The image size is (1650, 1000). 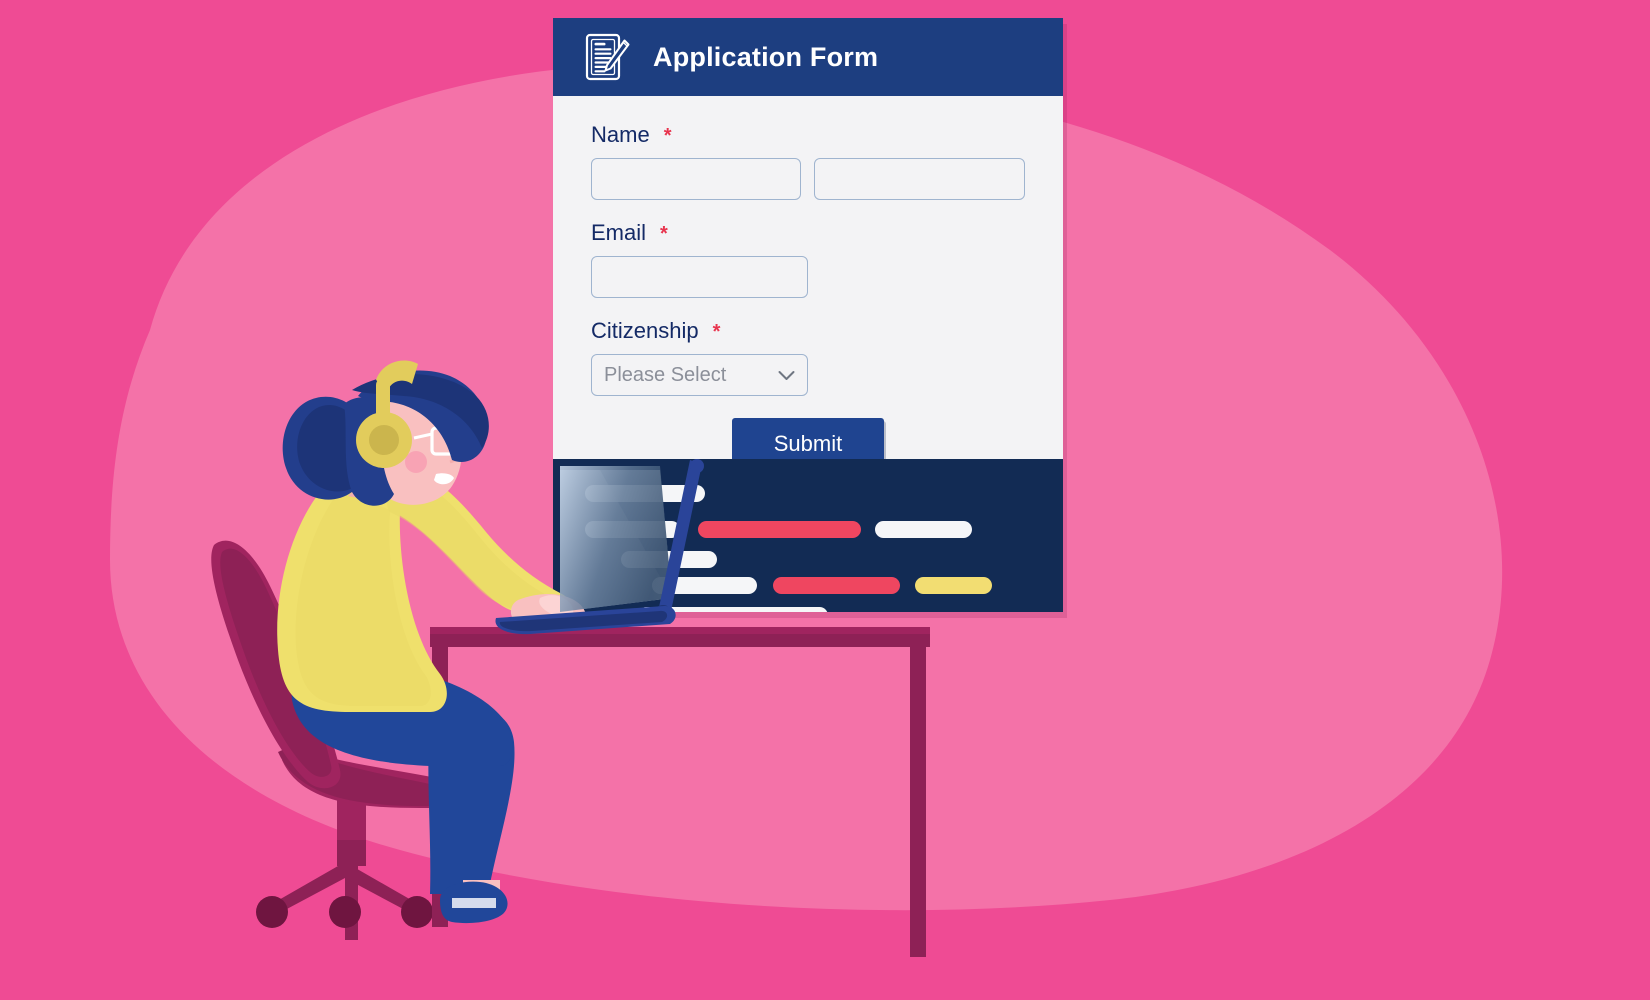 I want to click on label-name-text: Name, so click(x=620, y=134).